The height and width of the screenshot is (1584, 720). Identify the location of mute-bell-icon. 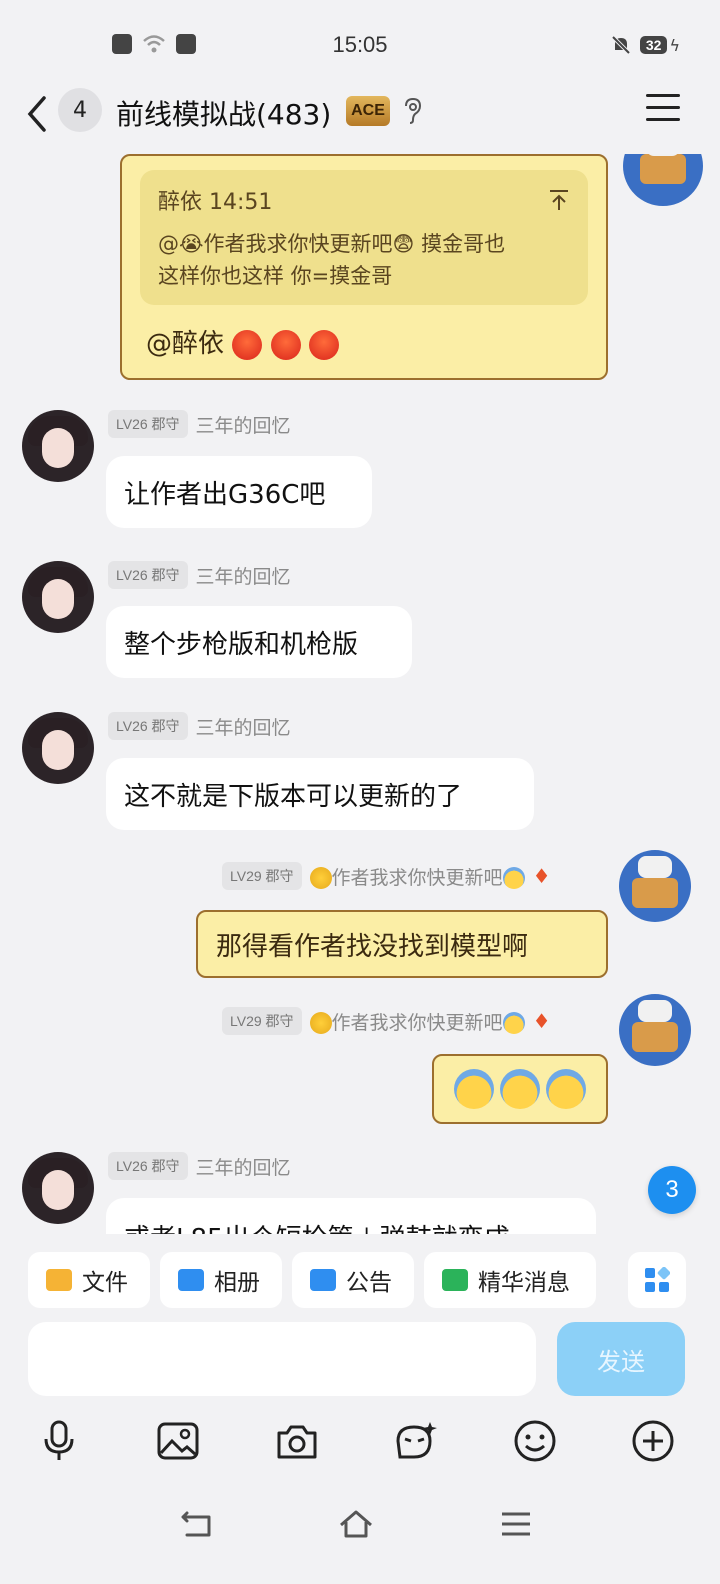
(621, 45).